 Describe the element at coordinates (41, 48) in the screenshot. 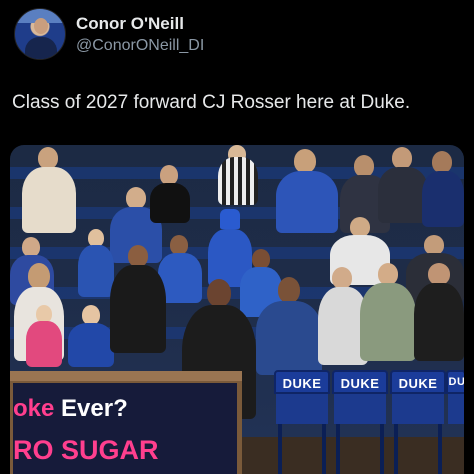

I see `avatar-body` at that location.